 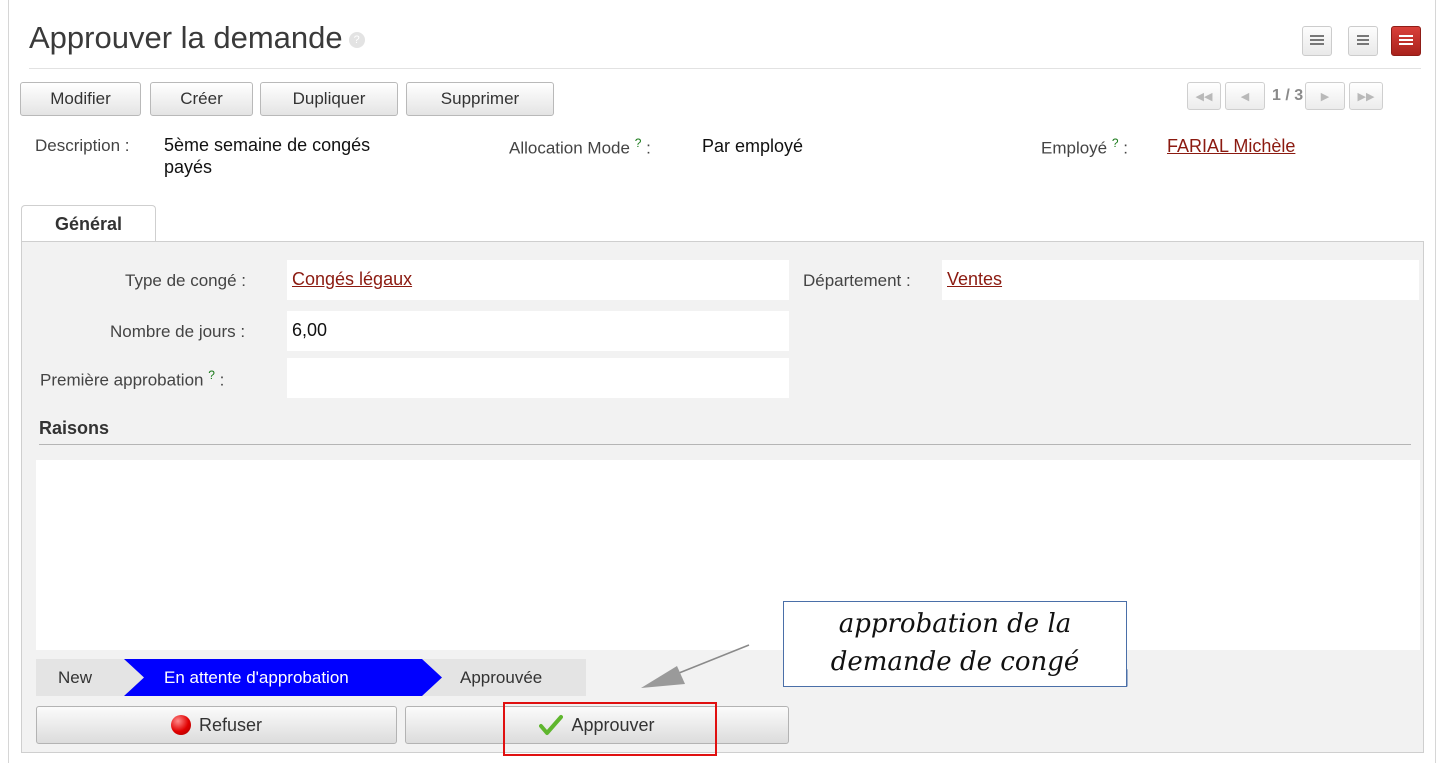 What do you see at coordinates (201, 99) in the screenshot?
I see `creer-button: Créer` at bounding box center [201, 99].